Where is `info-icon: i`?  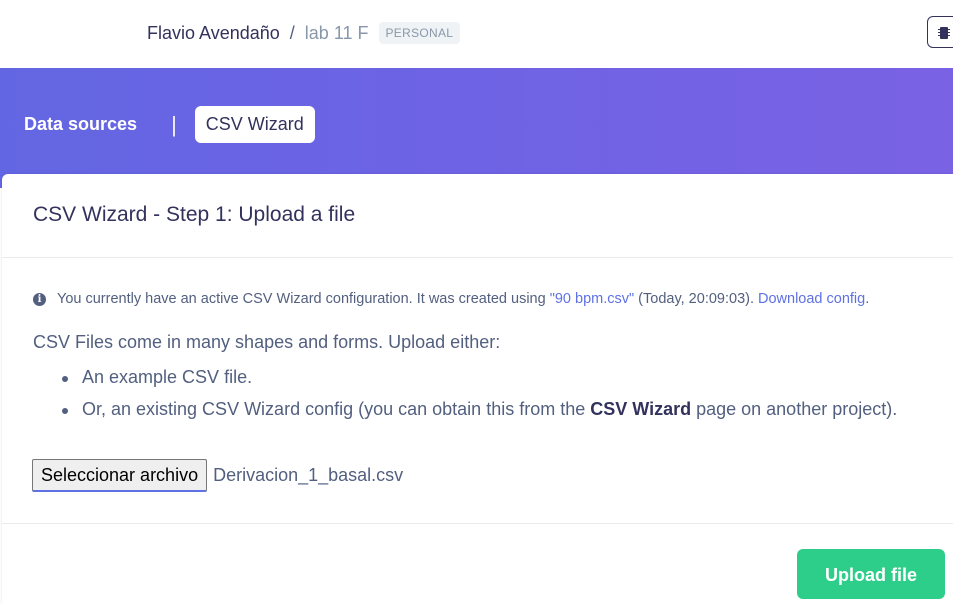 info-icon: i is located at coordinates (39, 299).